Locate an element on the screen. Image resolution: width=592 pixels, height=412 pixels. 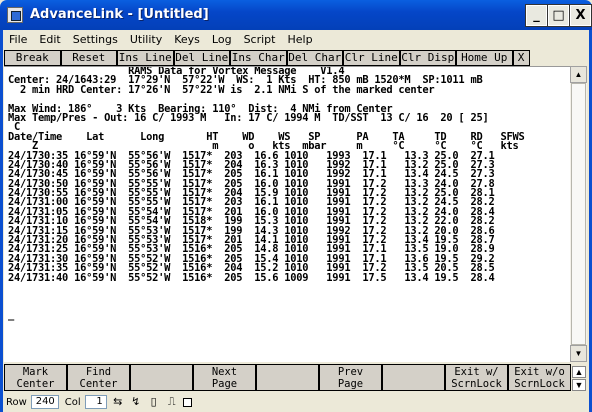
row-label: Row is located at coordinates (16, 402).